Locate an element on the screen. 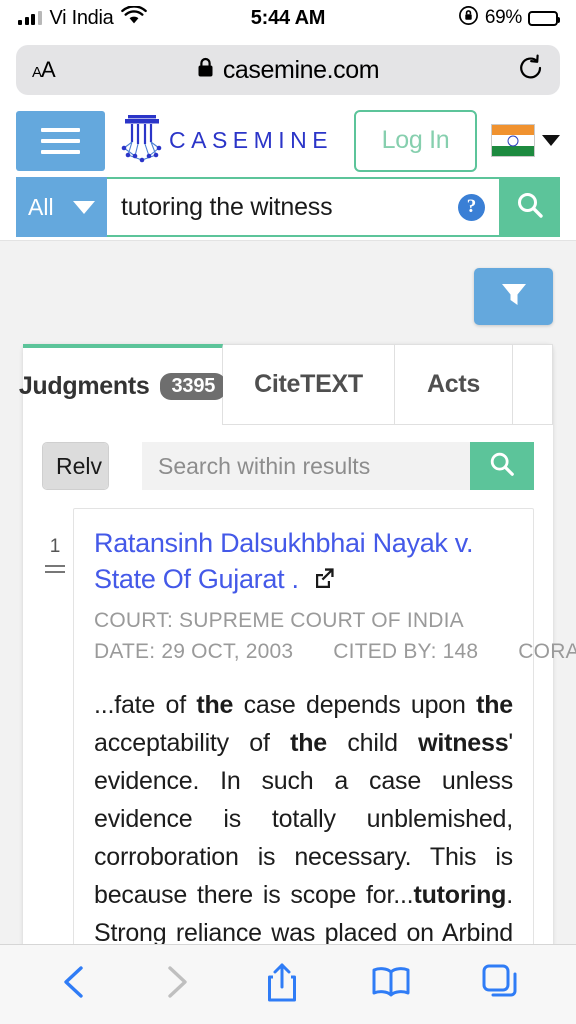 This screenshot has height=1024, width=576. result-coram: CORAM is located at coordinates (547, 651).